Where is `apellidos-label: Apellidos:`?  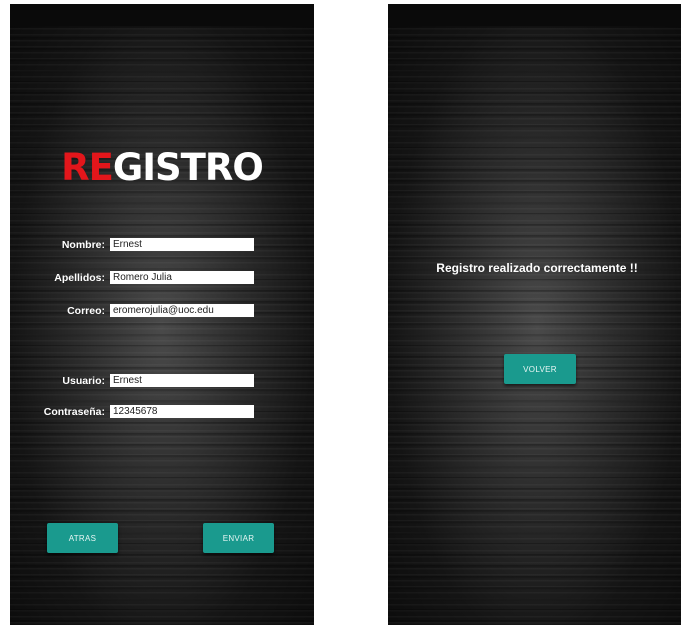 apellidos-label: Apellidos: is located at coordinates (79, 278).